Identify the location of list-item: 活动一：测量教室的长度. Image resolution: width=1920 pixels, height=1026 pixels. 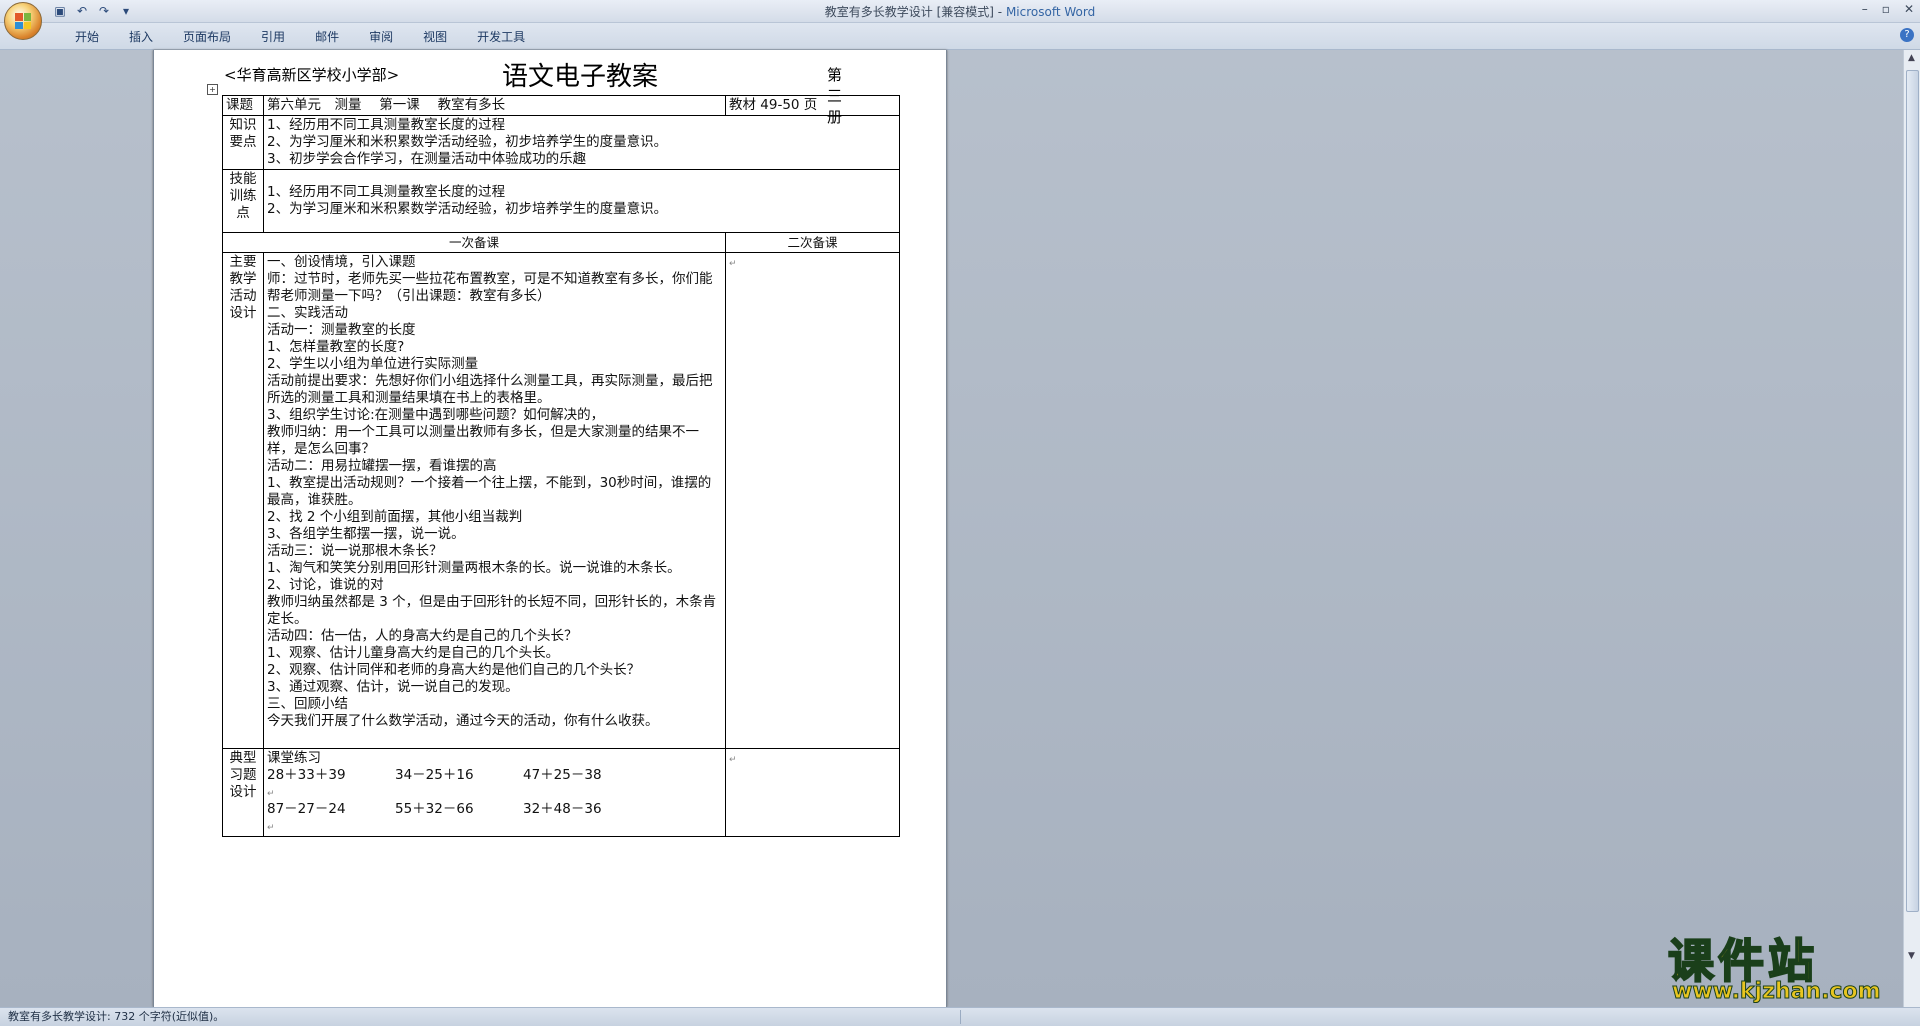
(341, 330).